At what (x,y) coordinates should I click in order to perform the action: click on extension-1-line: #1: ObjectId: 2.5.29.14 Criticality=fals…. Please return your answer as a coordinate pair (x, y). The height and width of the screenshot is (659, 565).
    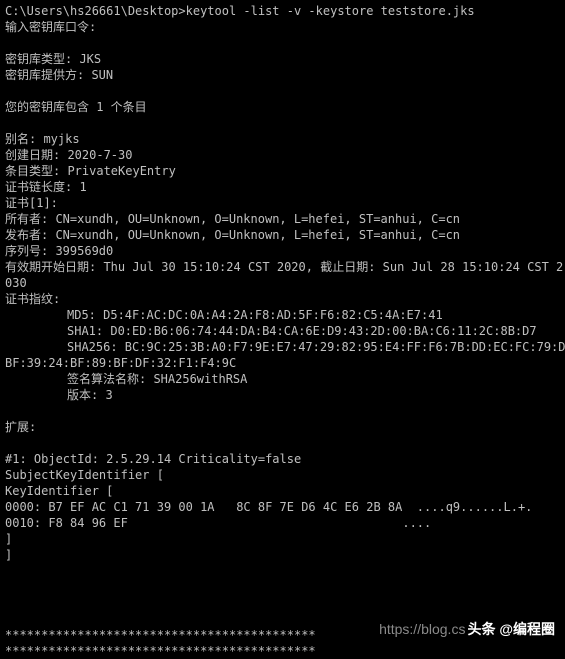
    Looking at the image, I should click on (153, 459).